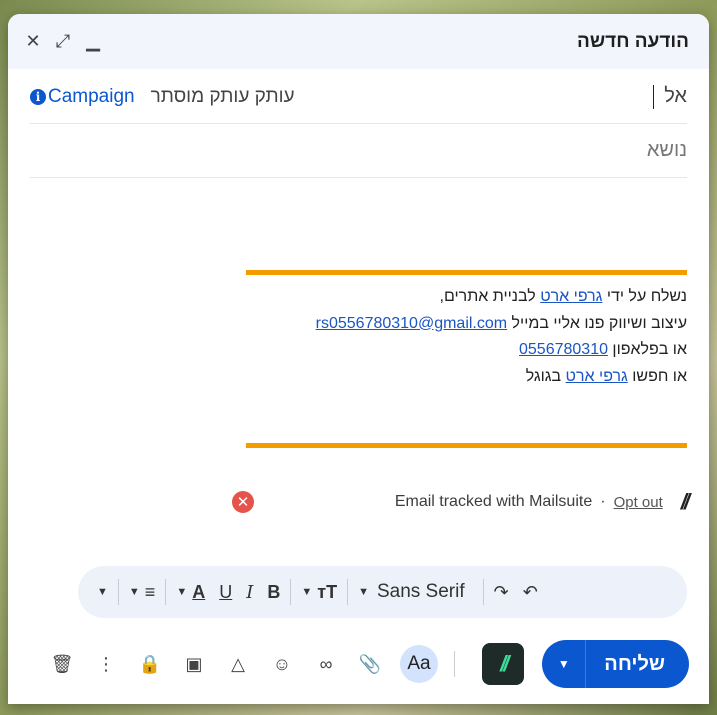 Image resolution: width=717 pixels, height=715 pixels. Describe the element at coordinates (637, 664) in the screenshot. I see `send-button: שליחה` at that location.